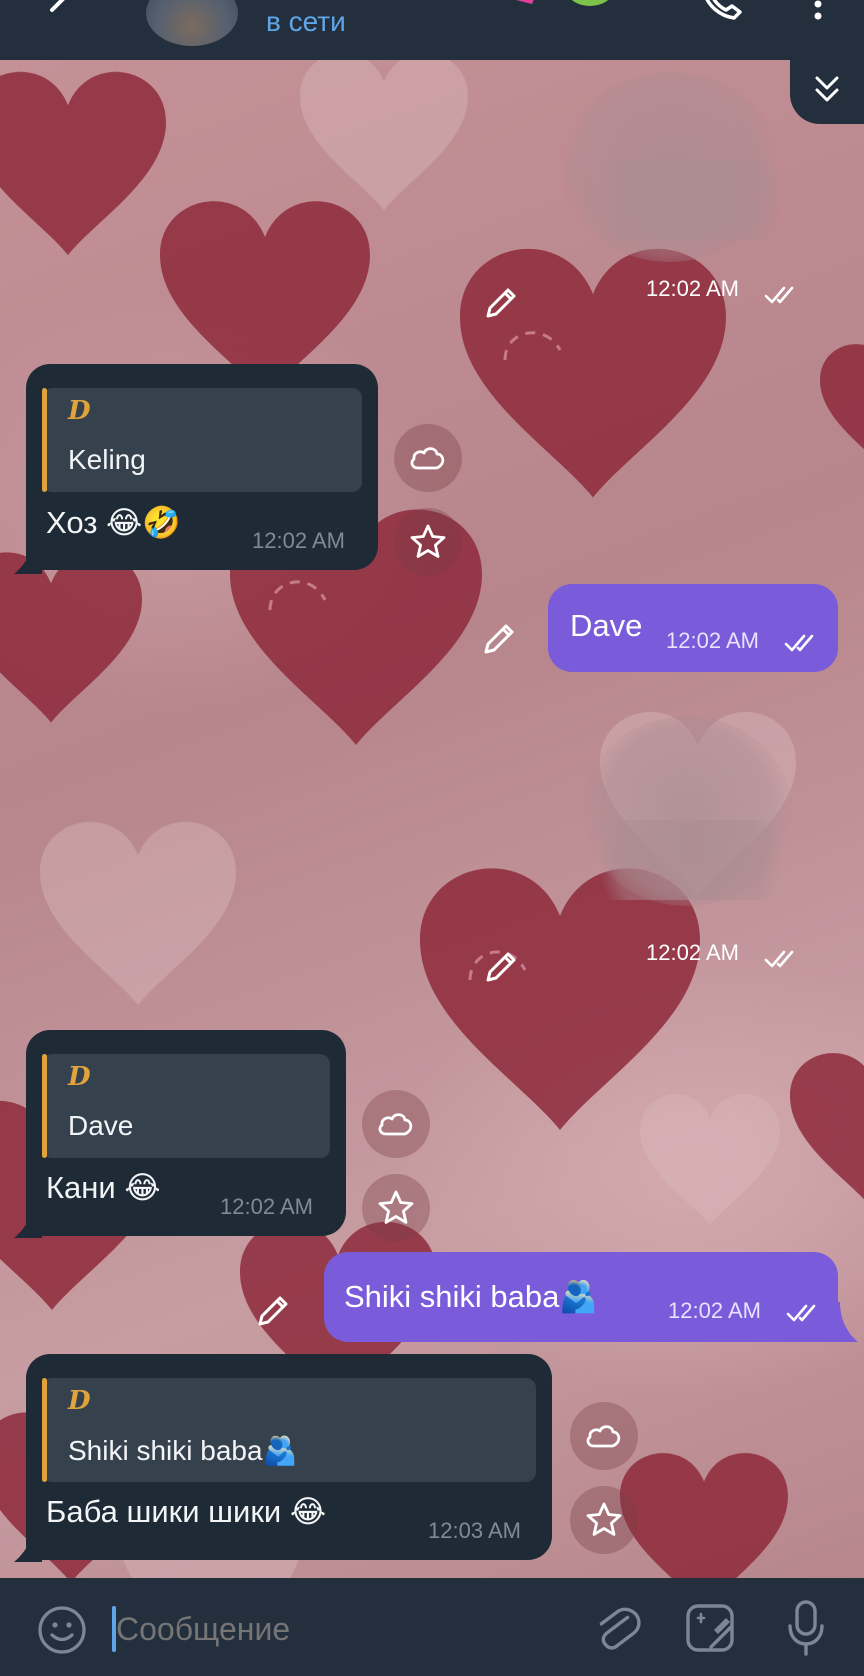  What do you see at coordinates (113, 522) in the screenshot?
I see `message-text: Хоз 😂🤣` at bounding box center [113, 522].